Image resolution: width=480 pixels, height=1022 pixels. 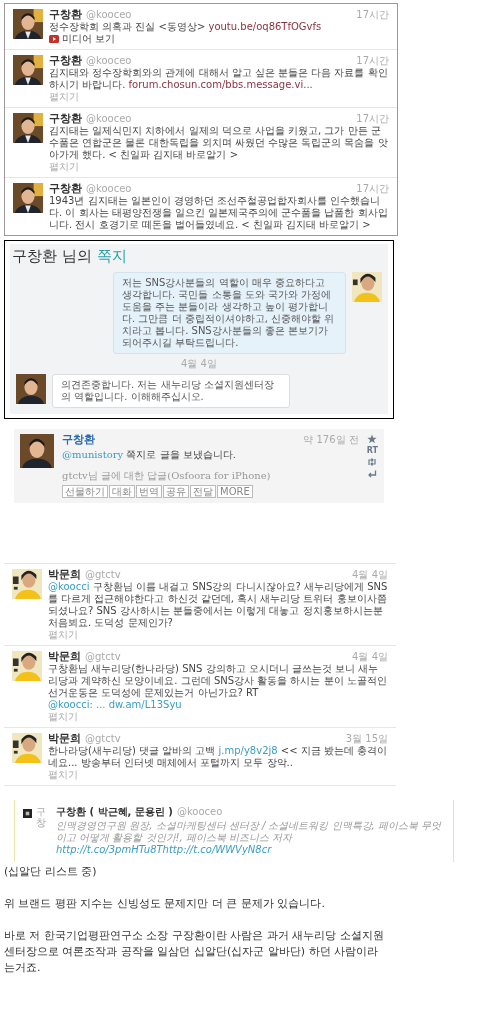 I want to click on mention-link: @munistory, so click(x=93, y=454).